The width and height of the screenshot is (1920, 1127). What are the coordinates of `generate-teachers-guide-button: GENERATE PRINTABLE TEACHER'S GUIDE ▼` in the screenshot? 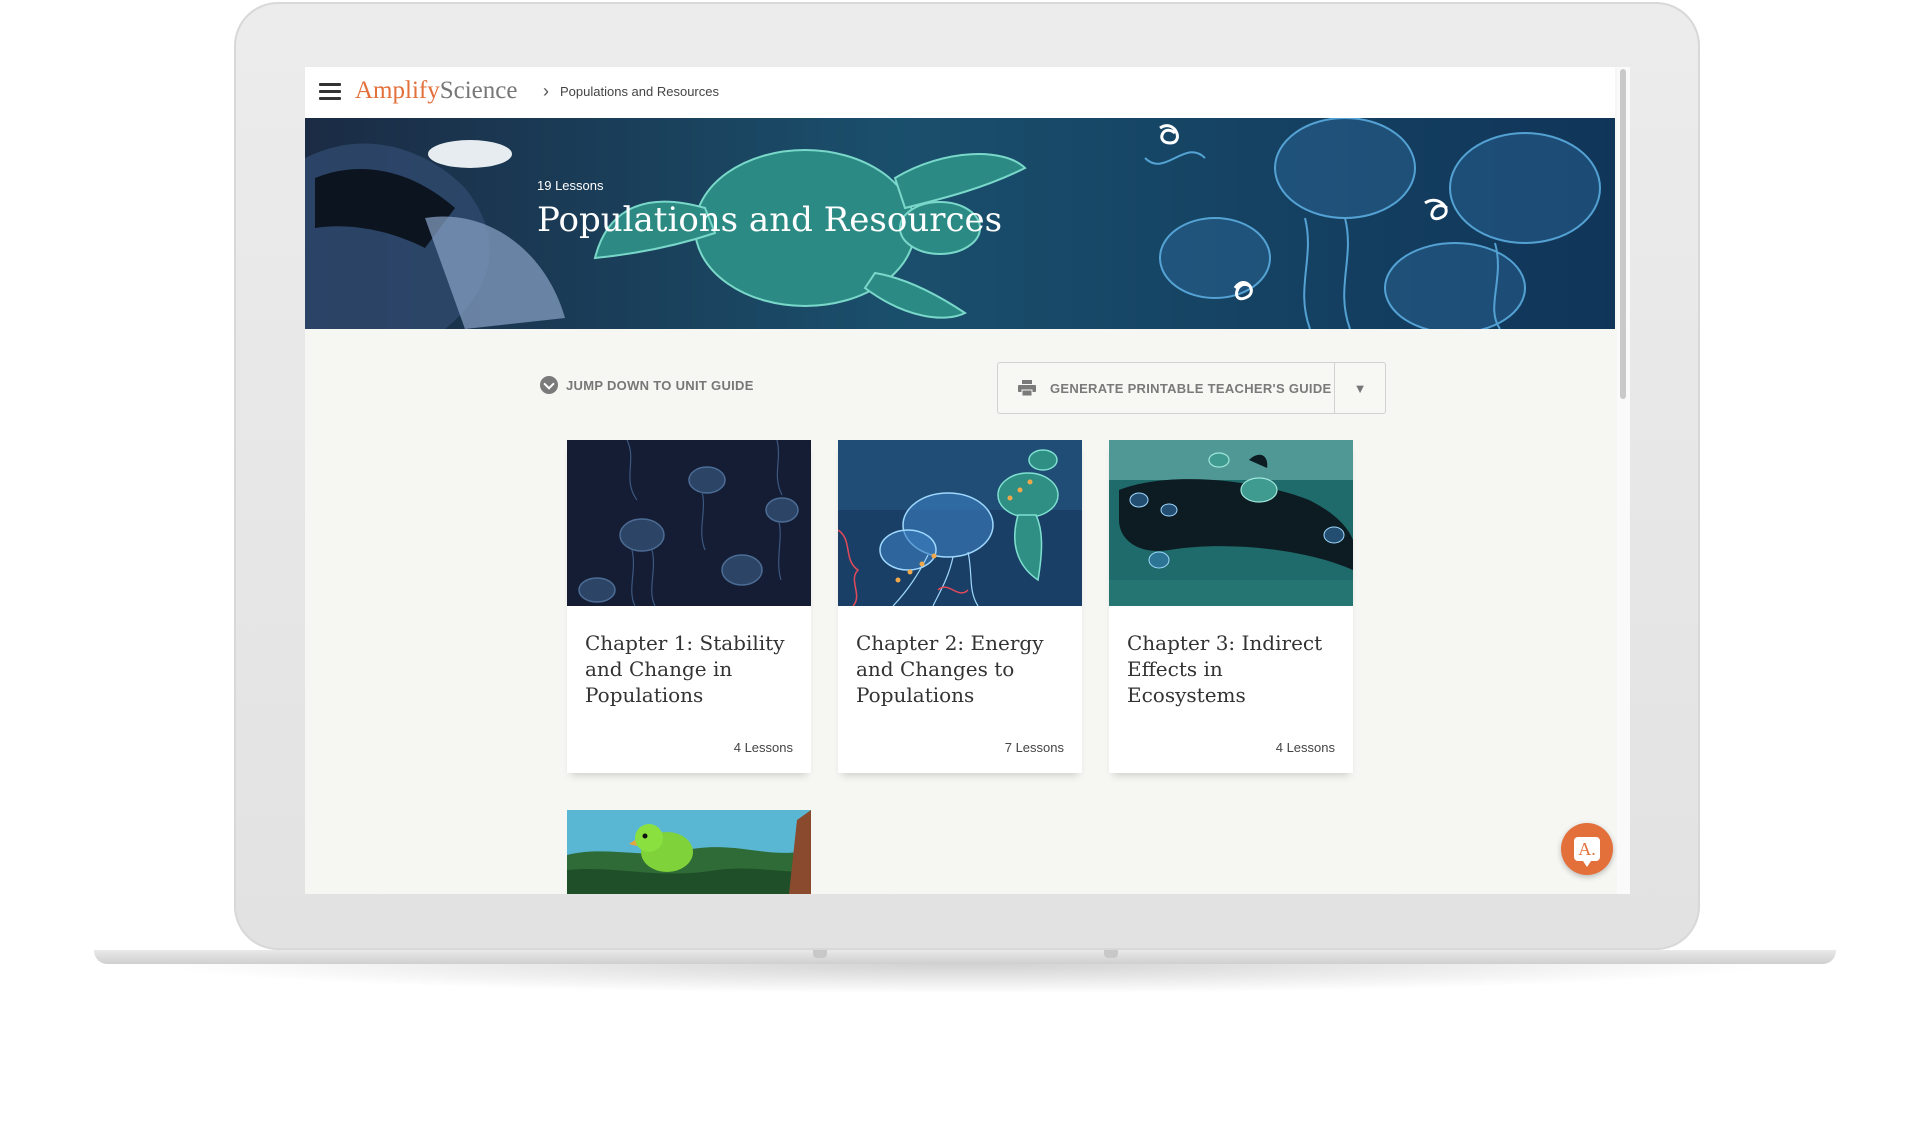 It's located at (1191, 388).